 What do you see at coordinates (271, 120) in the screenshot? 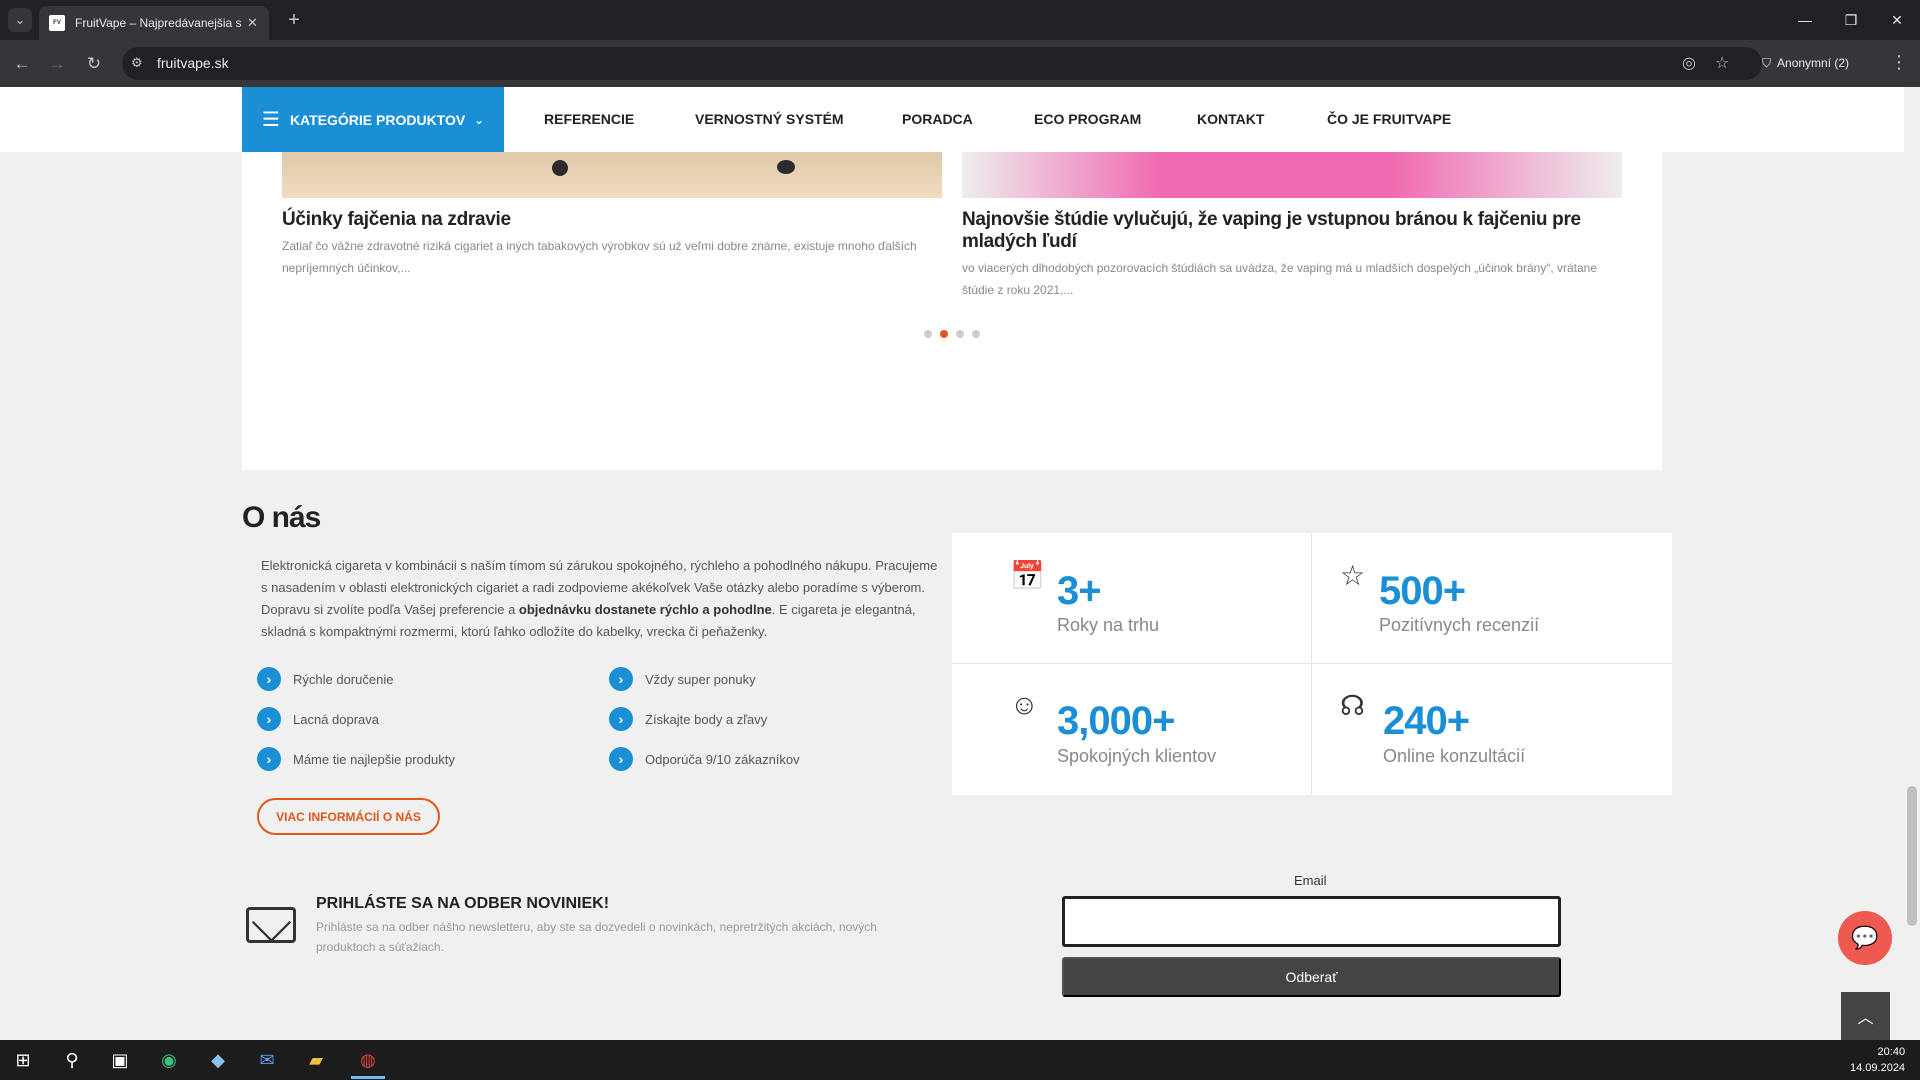
I see `hamburger-icon: ☰` at bounding box center [271, 120].